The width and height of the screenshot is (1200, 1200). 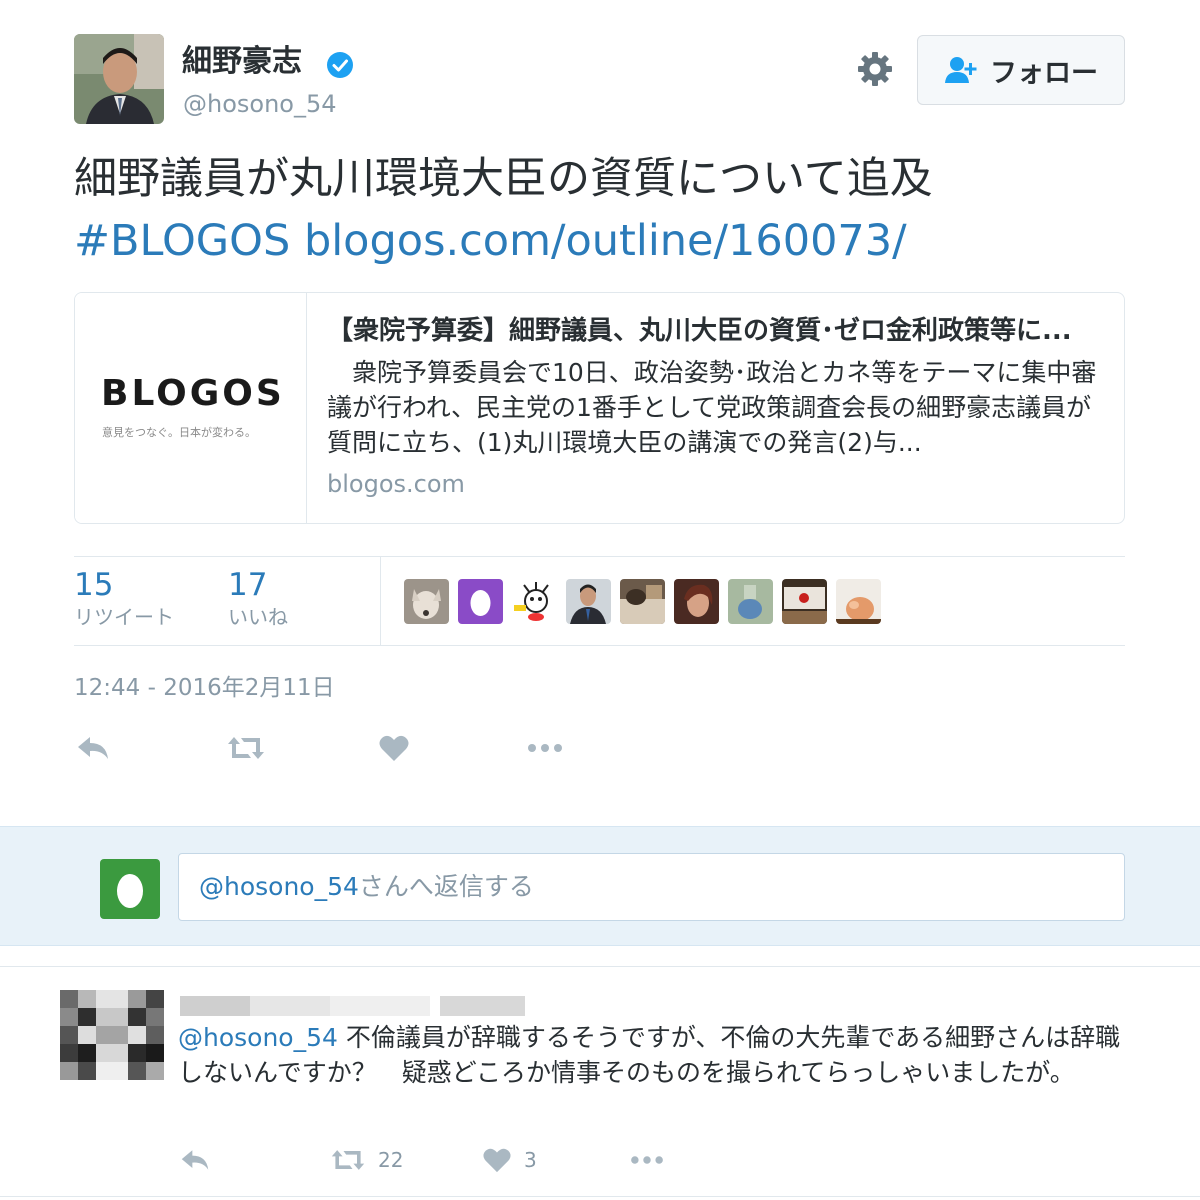 I want to click on reply-retweet-count: 22, so click(x=391, y=1160).